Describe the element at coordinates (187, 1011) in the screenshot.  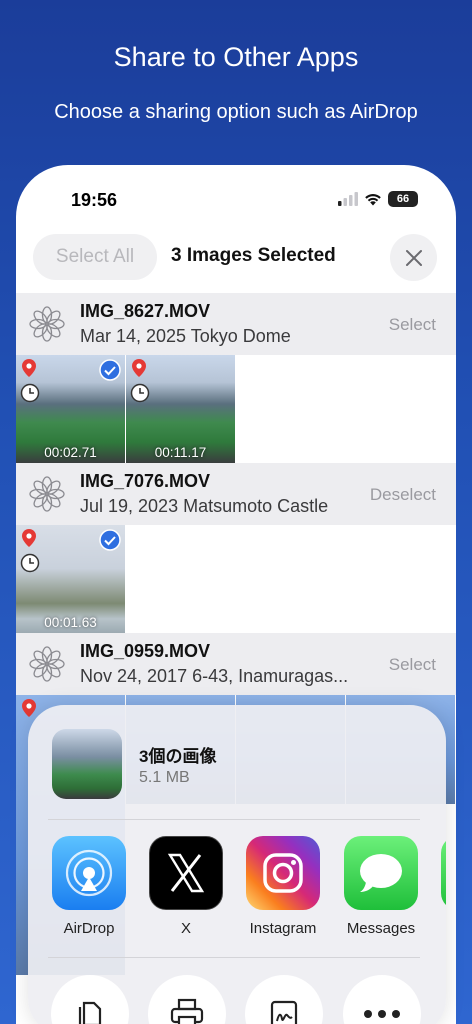
I see `print-icon` at that location.